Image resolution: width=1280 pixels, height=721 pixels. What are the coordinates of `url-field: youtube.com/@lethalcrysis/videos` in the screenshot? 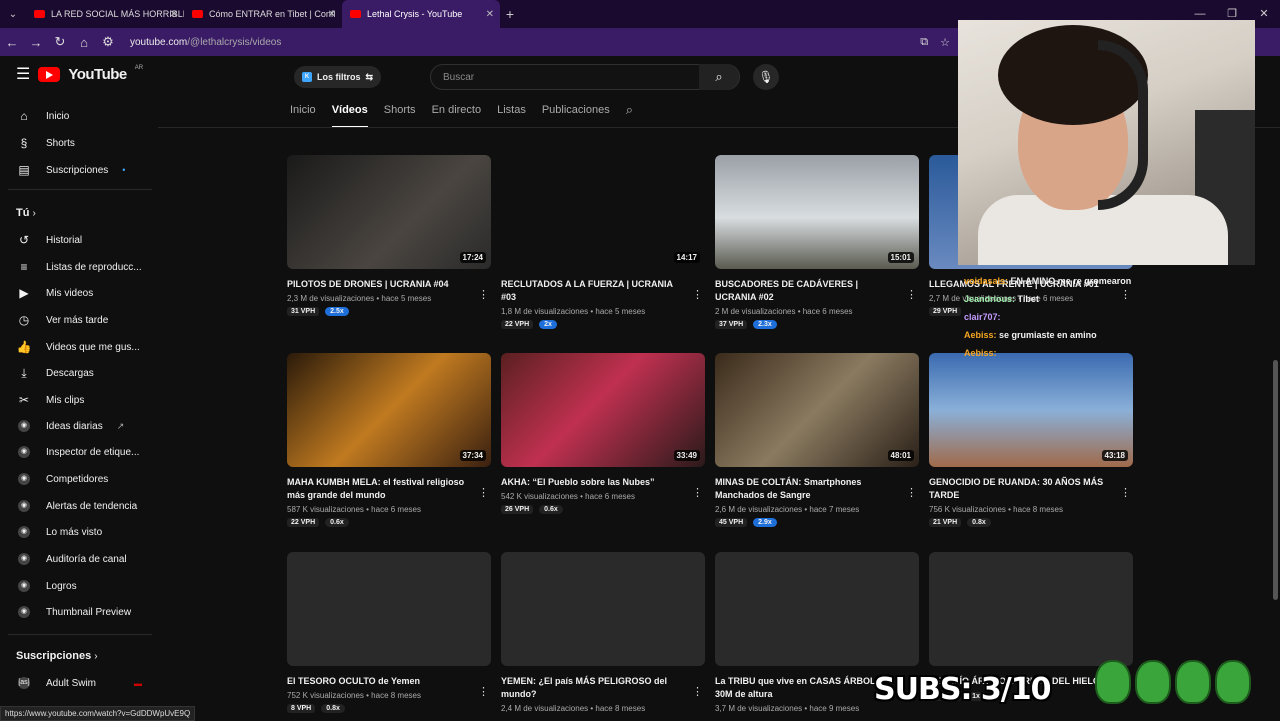 It's located at (205, 42).